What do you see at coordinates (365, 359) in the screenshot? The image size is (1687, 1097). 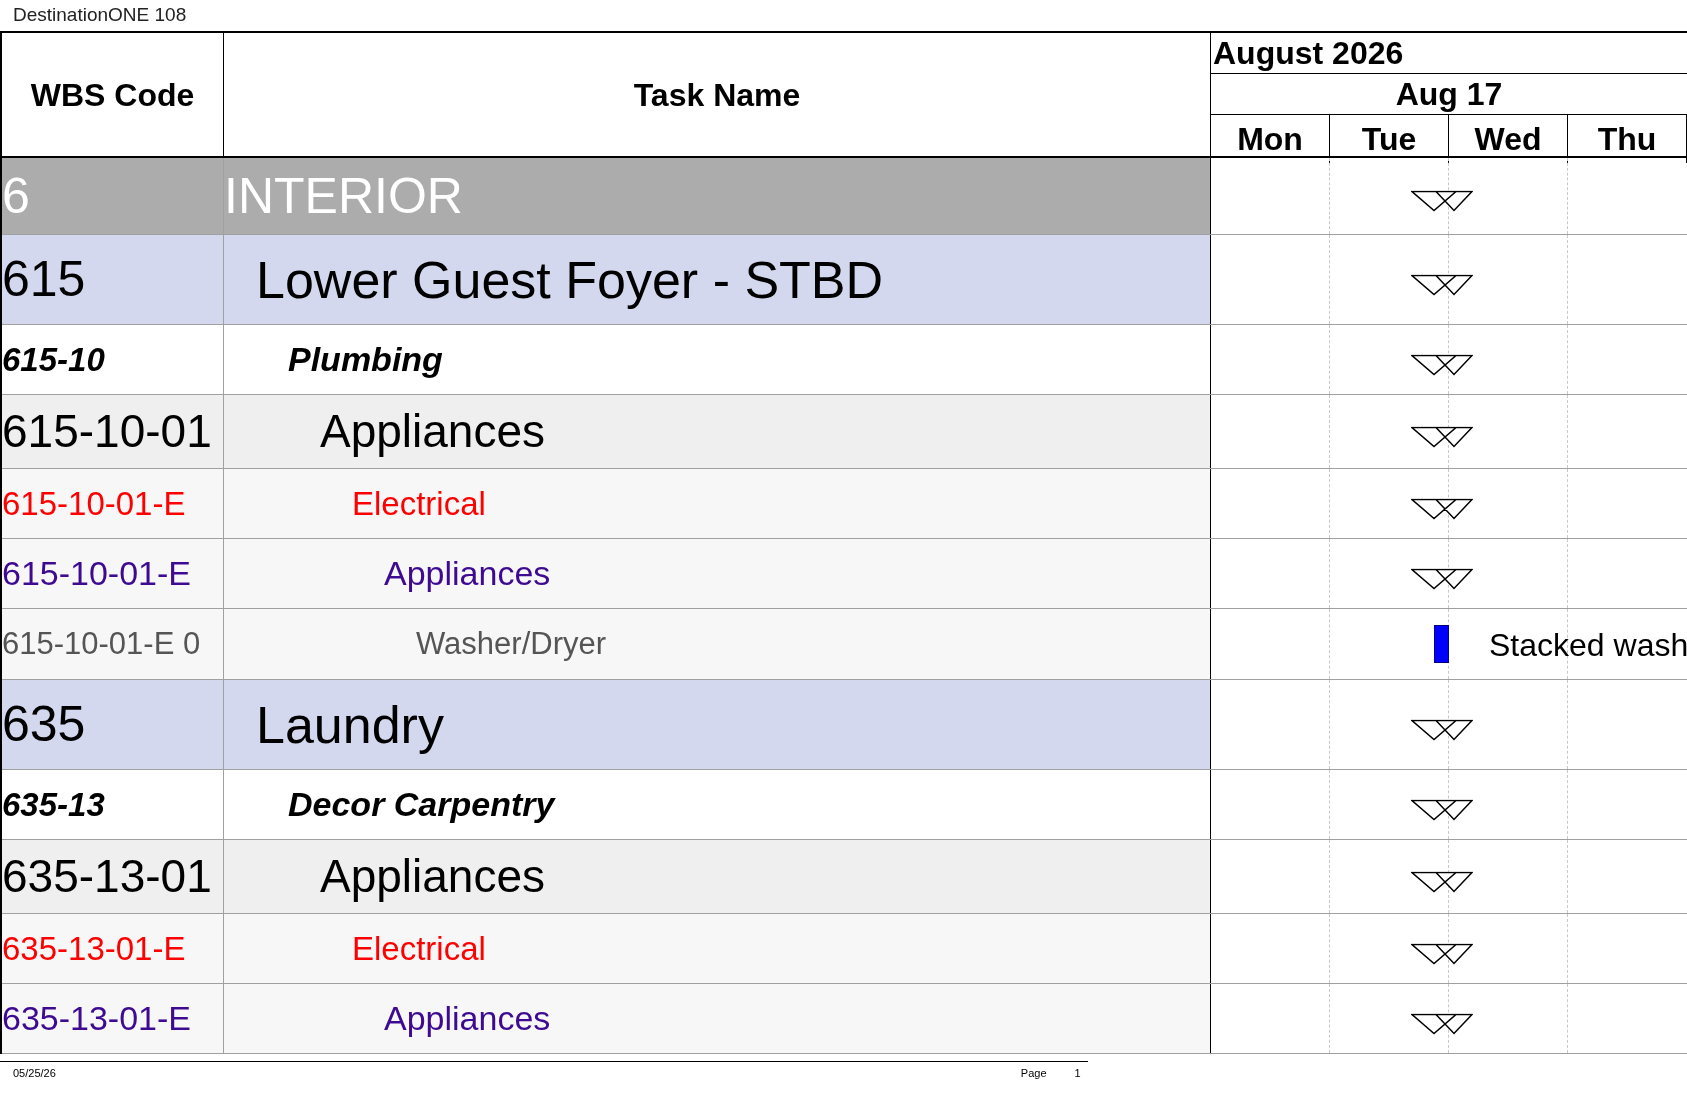 I see `task-name: Plumbing` at bounding box center [365, 359].